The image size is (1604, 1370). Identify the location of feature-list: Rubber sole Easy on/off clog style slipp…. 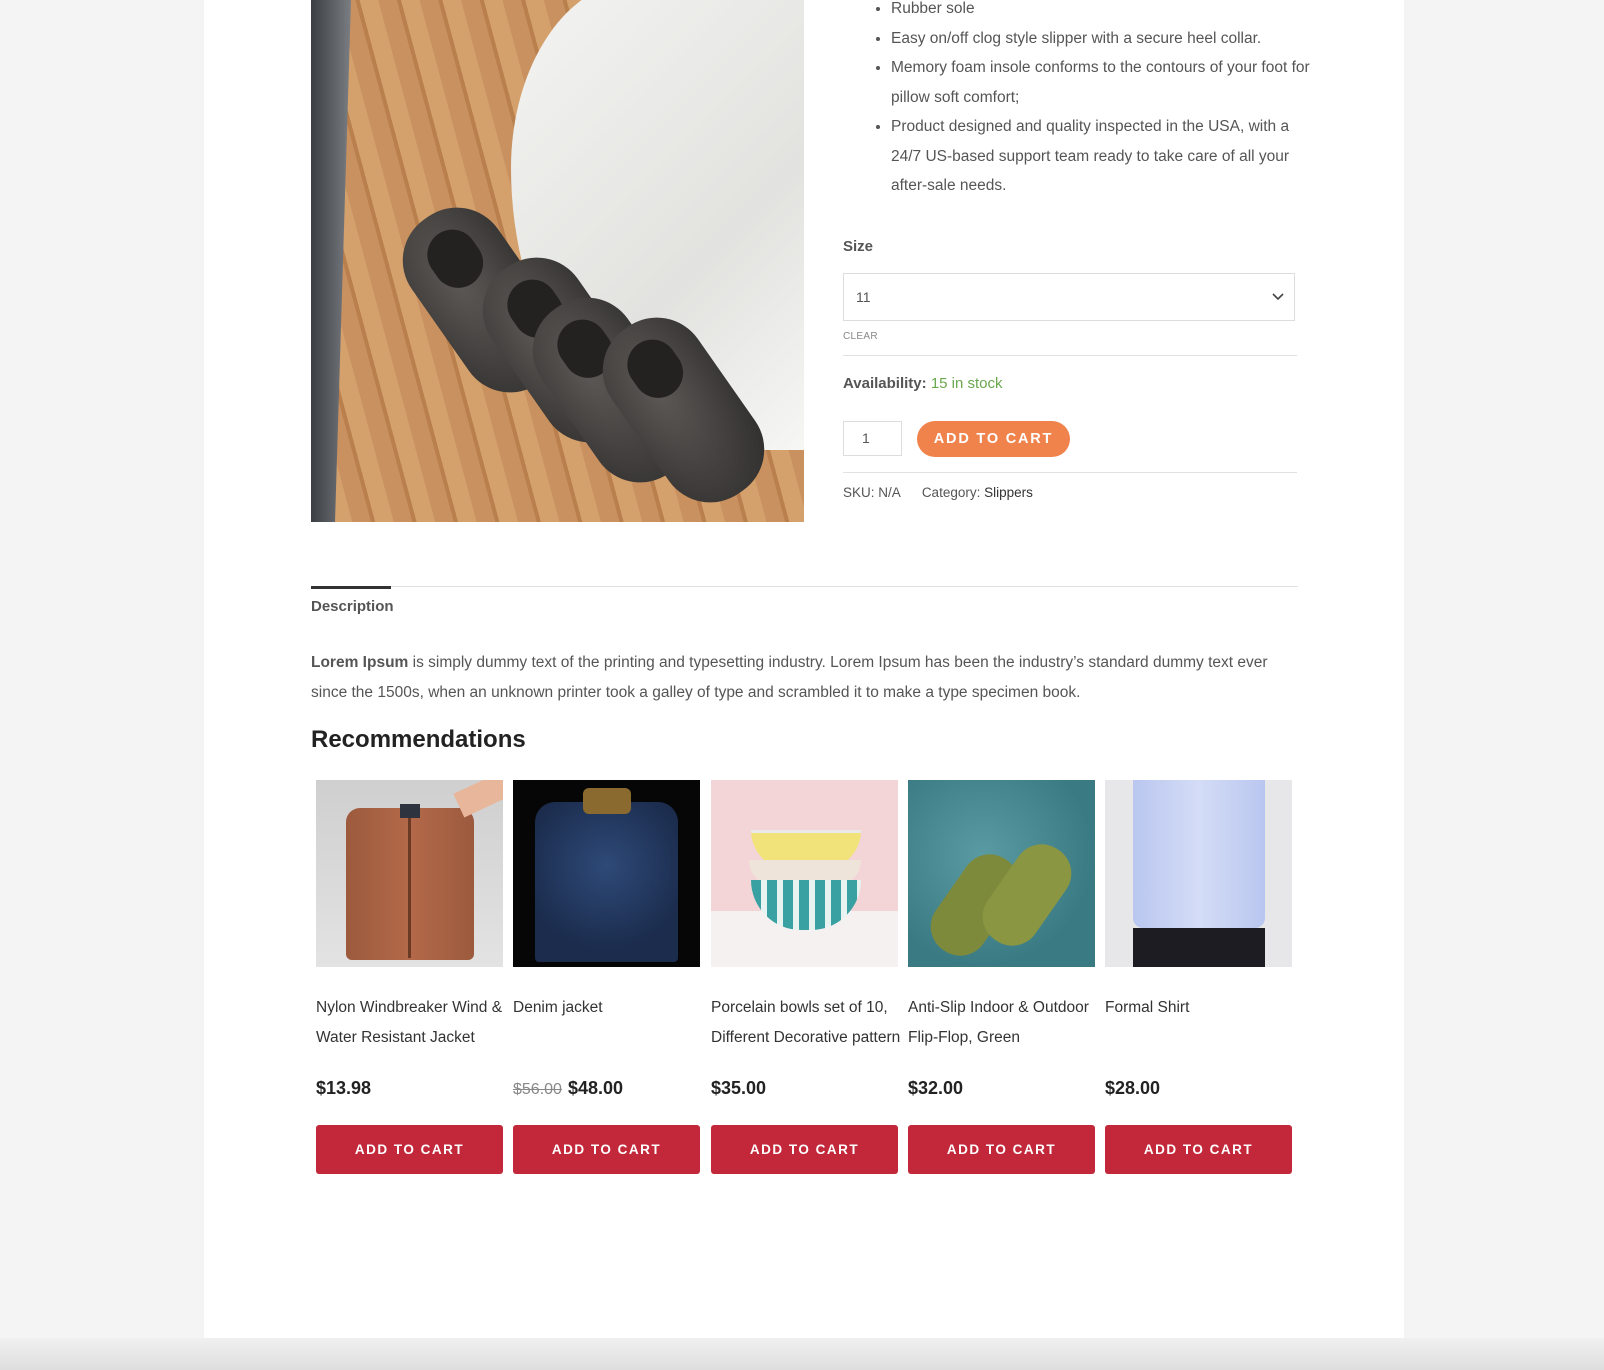
(1077, 100).